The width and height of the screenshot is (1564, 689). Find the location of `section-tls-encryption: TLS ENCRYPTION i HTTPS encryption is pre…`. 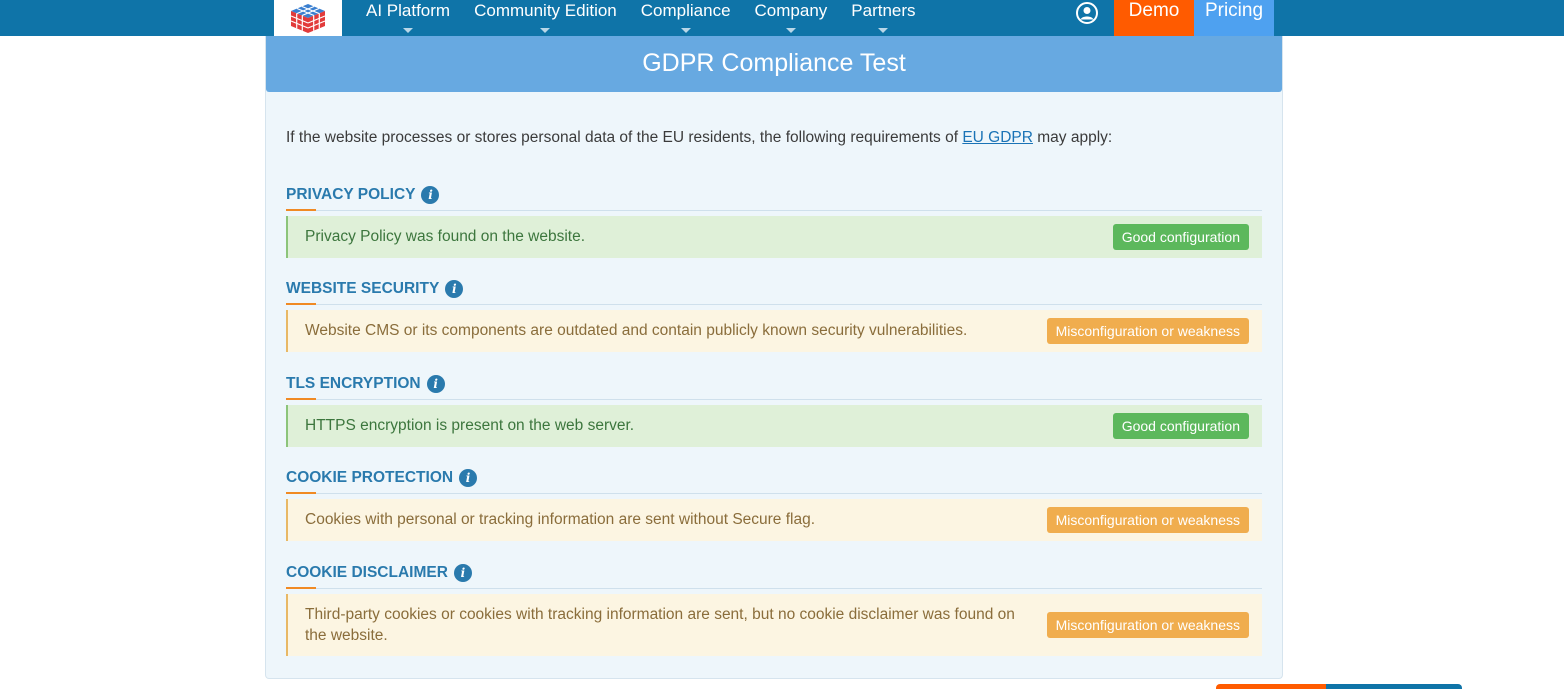

section-tls-encryption: TLS ENCRYPTION i HTTPS encryption is pre… is located at coordinates (774, 410).